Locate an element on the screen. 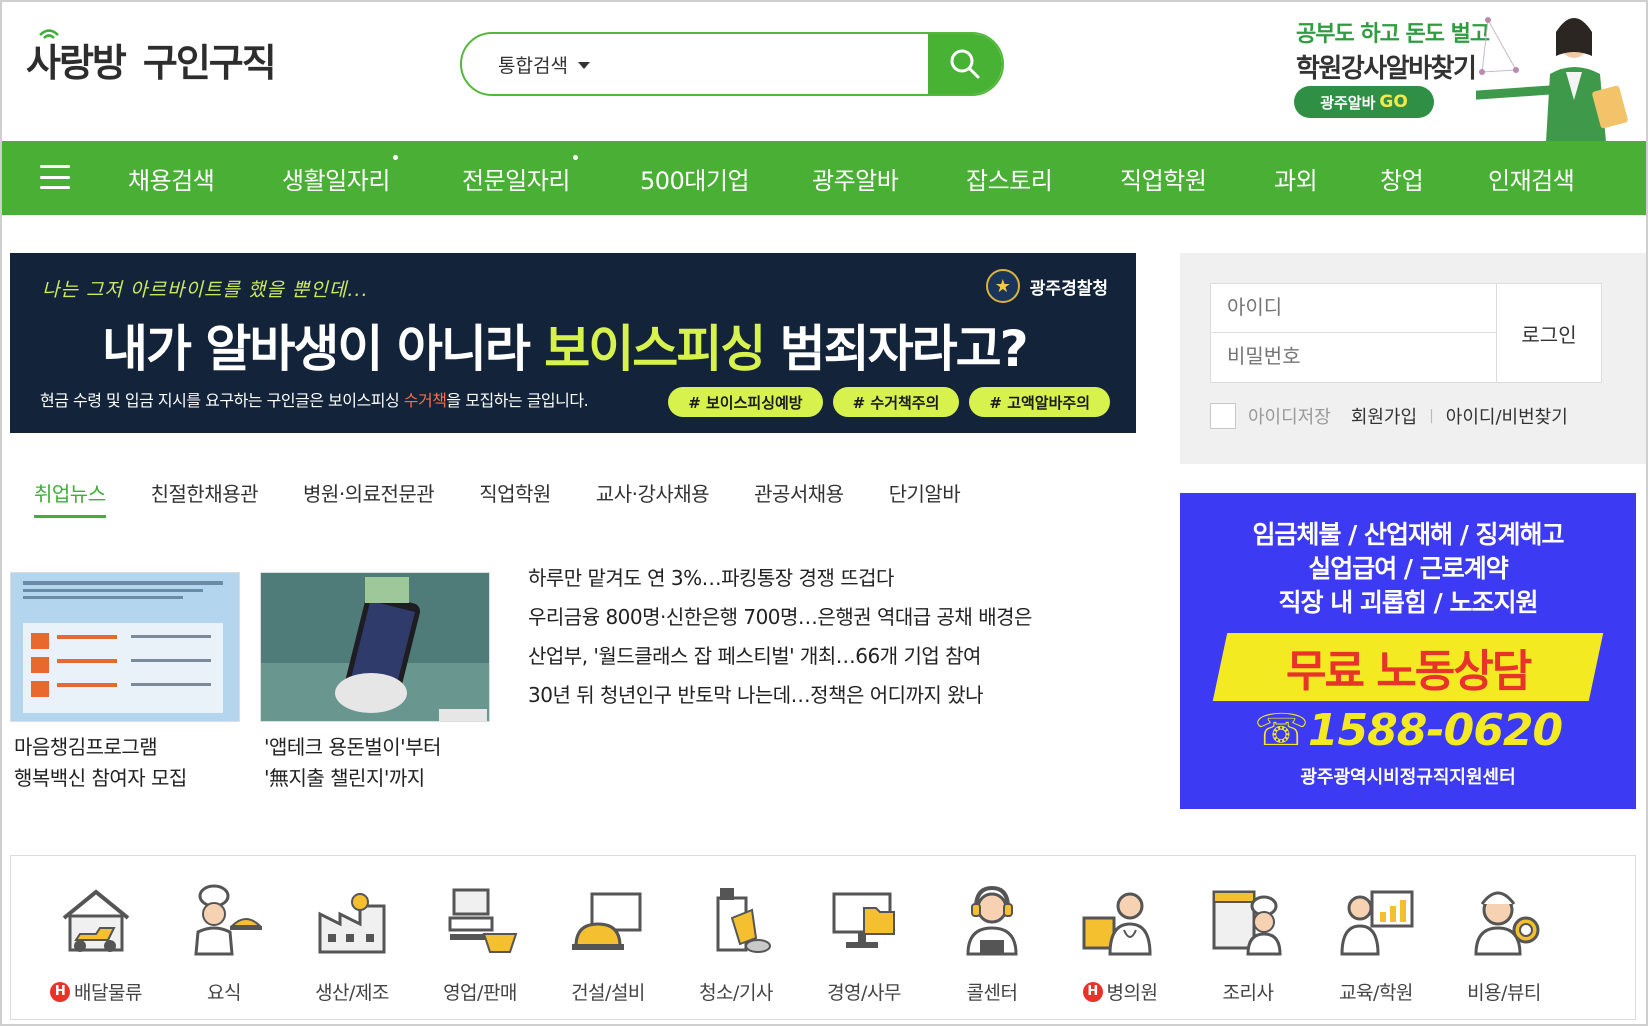 Image resolution: width=1648 pixels, height=1026 pixels. banner-sub-b: 을 모집하는 글입니다. is located at coordinates (517, 400).